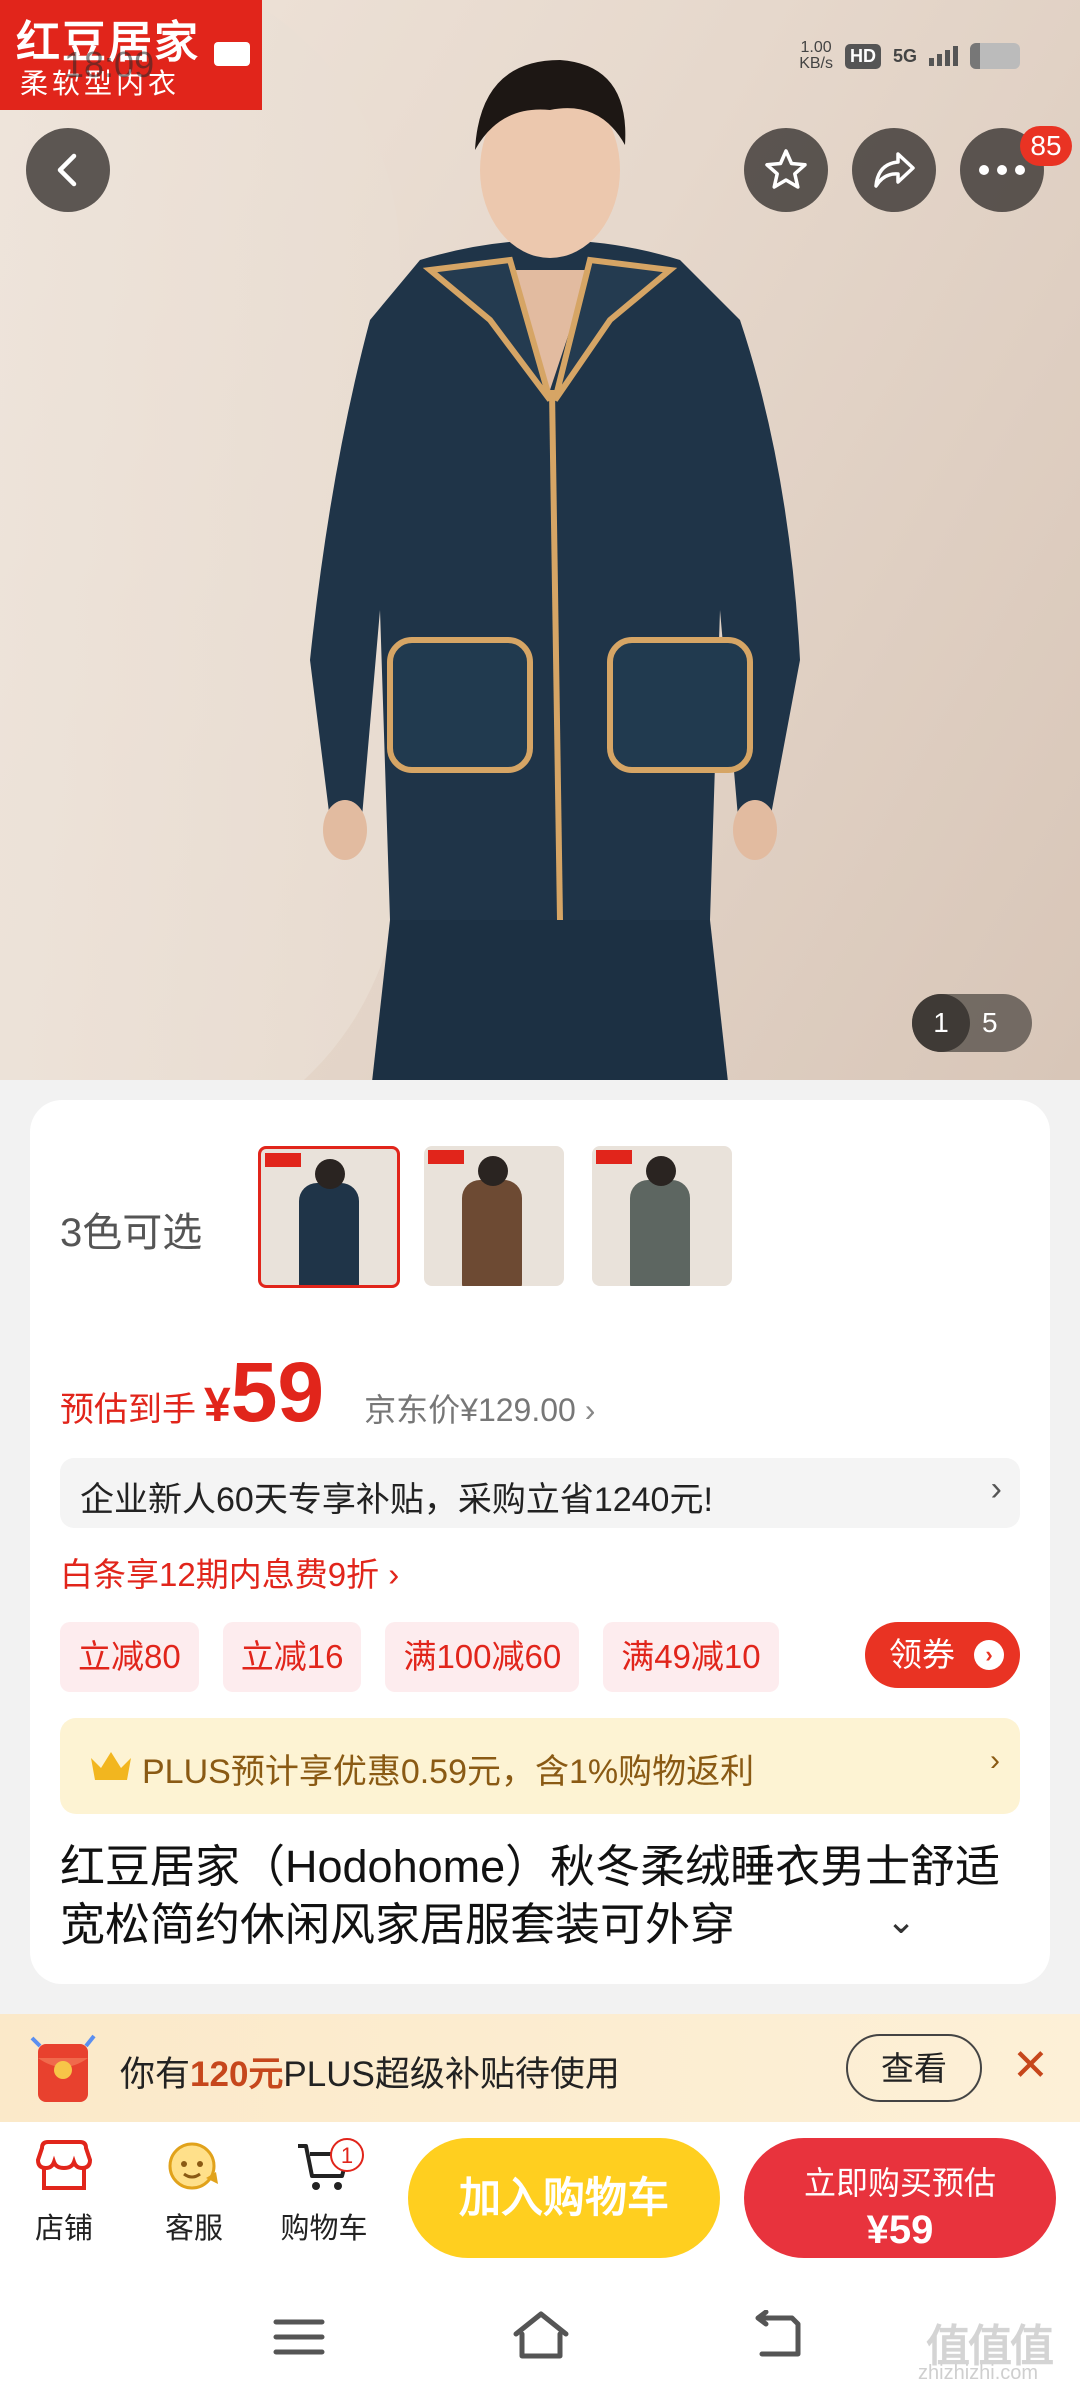  What do you see at coordinates (564, 2198) in the screenshot?
I see `add-to-cart-button: 加入购物车` at bounding box center [564, 2198].